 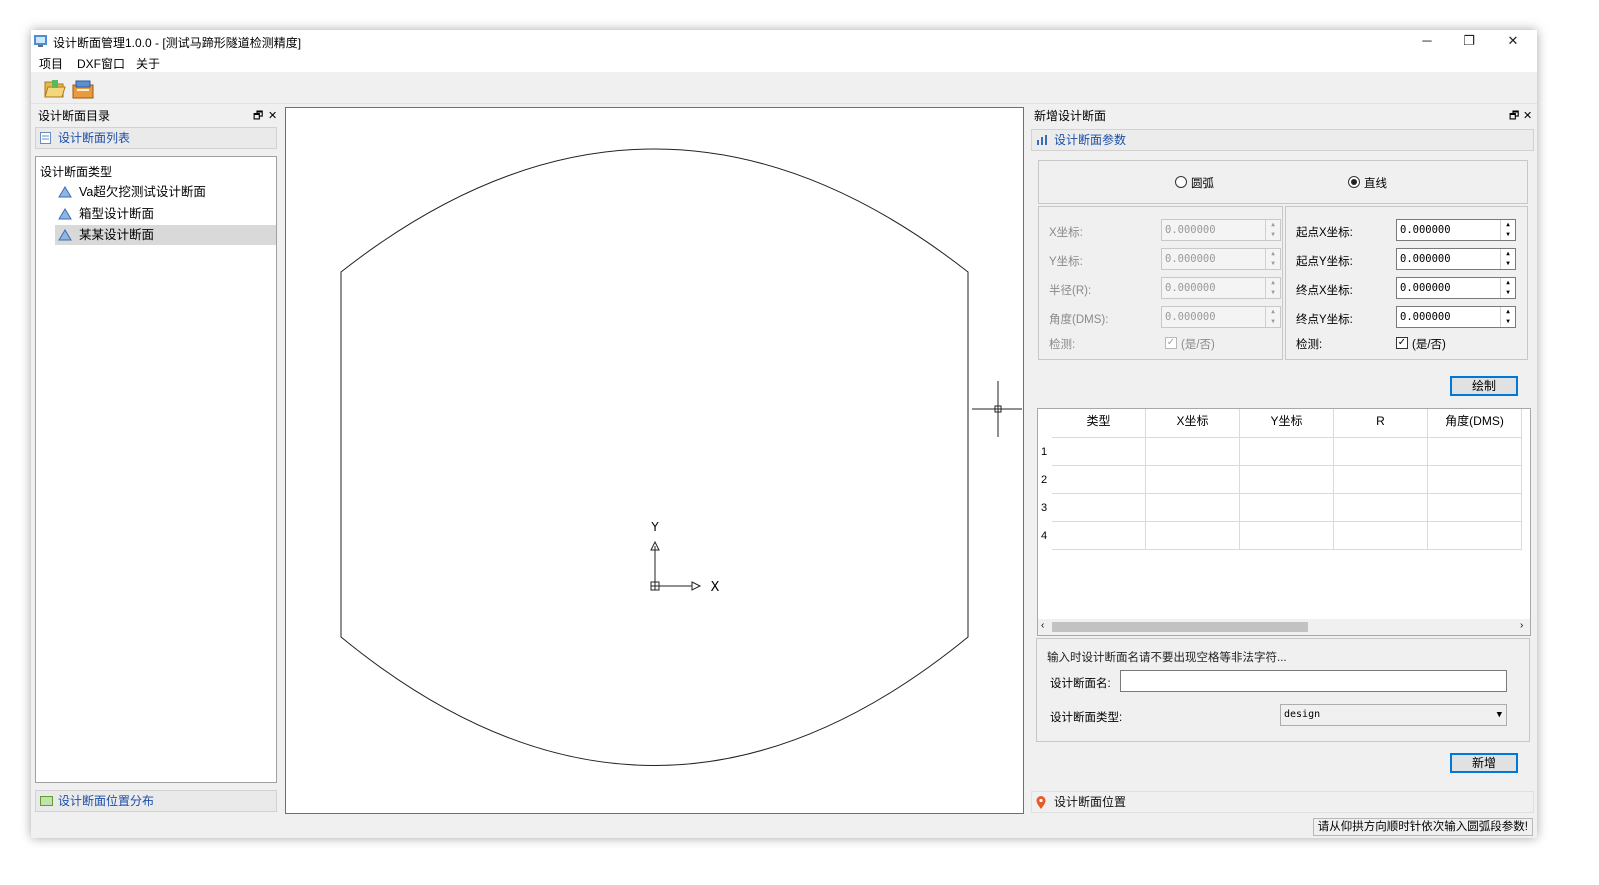 What do you see at coordinates (40, 41) in the screenshot?
I see `app-icon` at bounding box center [40, 41].